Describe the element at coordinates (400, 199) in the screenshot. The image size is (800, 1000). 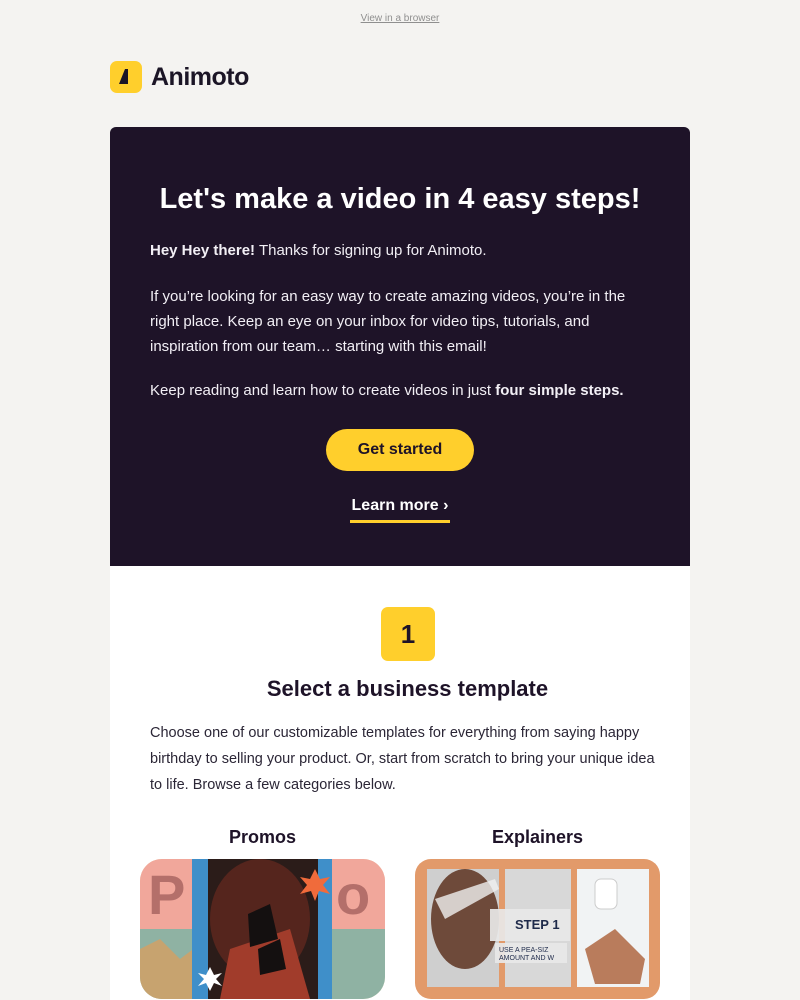
I see `hero-title: Let's make a video in 4 easy steps!` at that location.